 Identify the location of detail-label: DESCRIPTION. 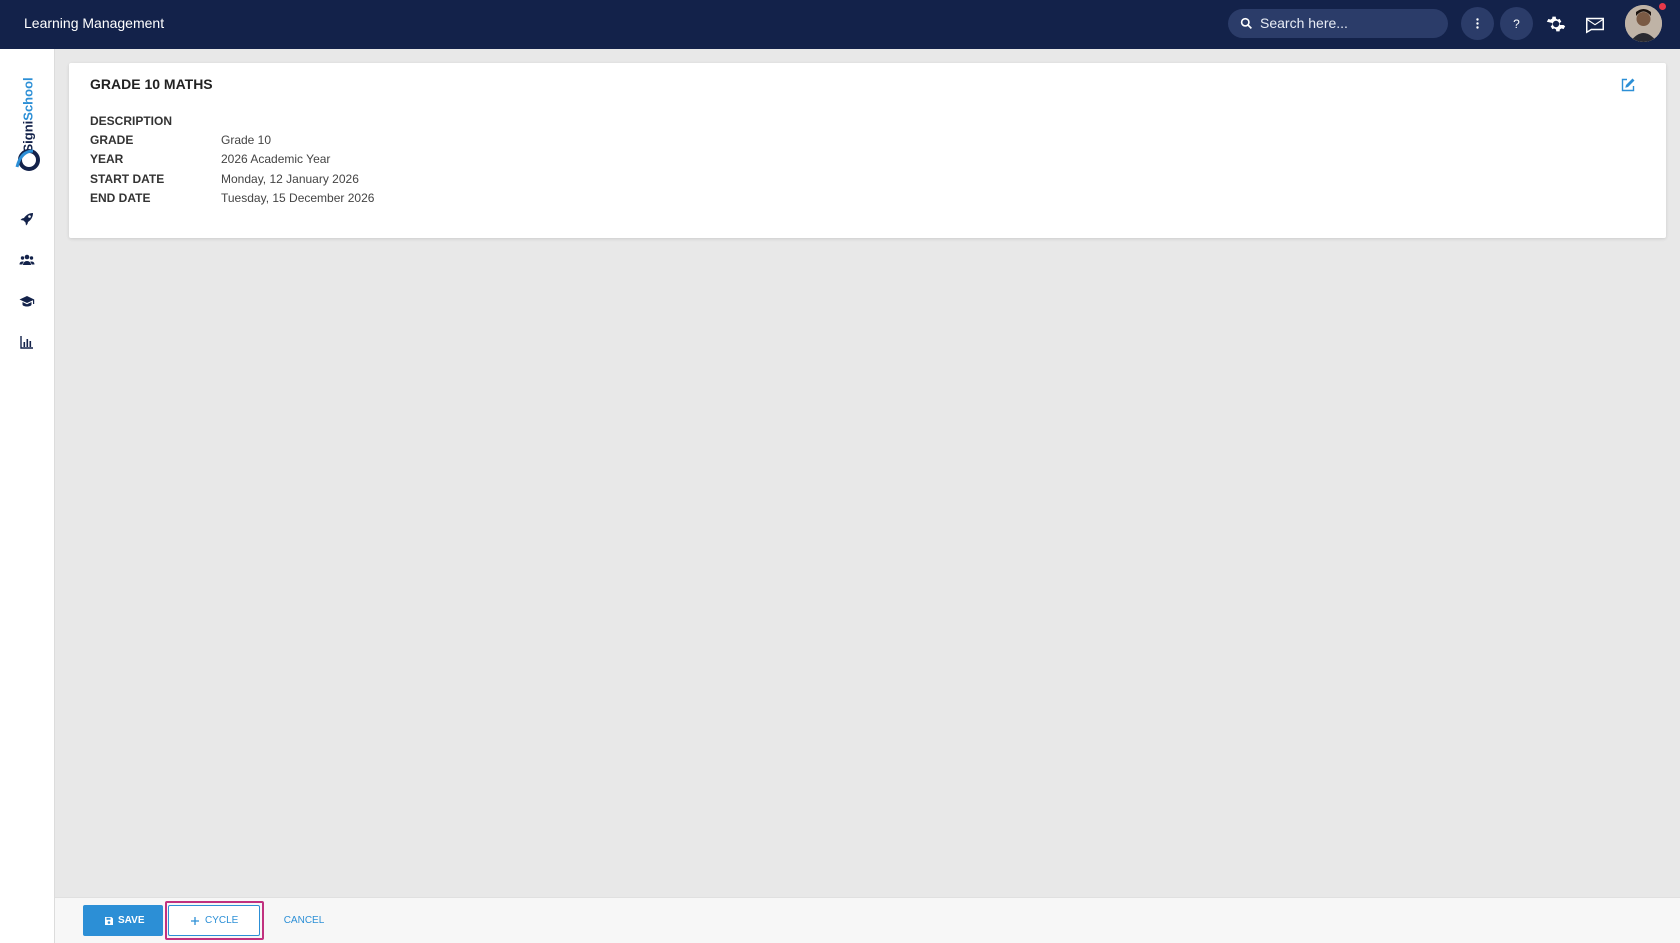
(131, 121).